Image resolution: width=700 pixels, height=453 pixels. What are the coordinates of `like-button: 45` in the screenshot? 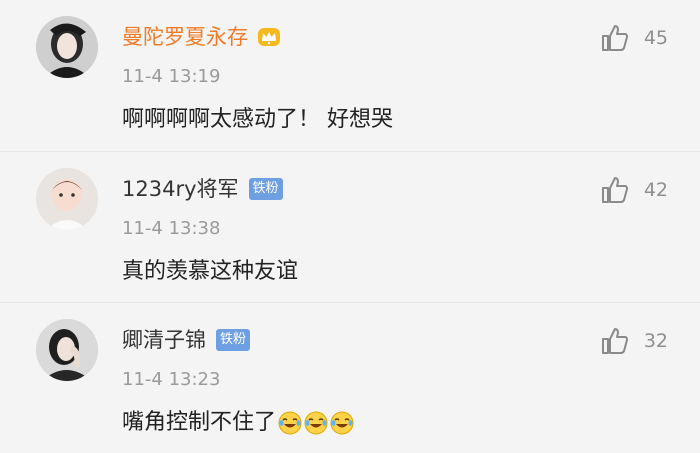 It's located at (634, 38).